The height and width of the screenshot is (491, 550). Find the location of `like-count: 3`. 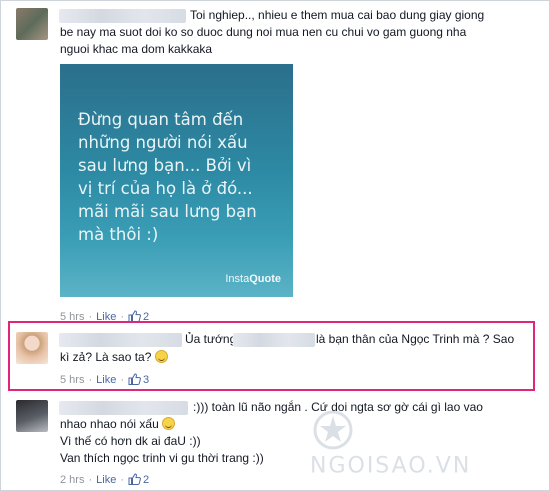

like-count: 3 is located at coordinates (138, 379).